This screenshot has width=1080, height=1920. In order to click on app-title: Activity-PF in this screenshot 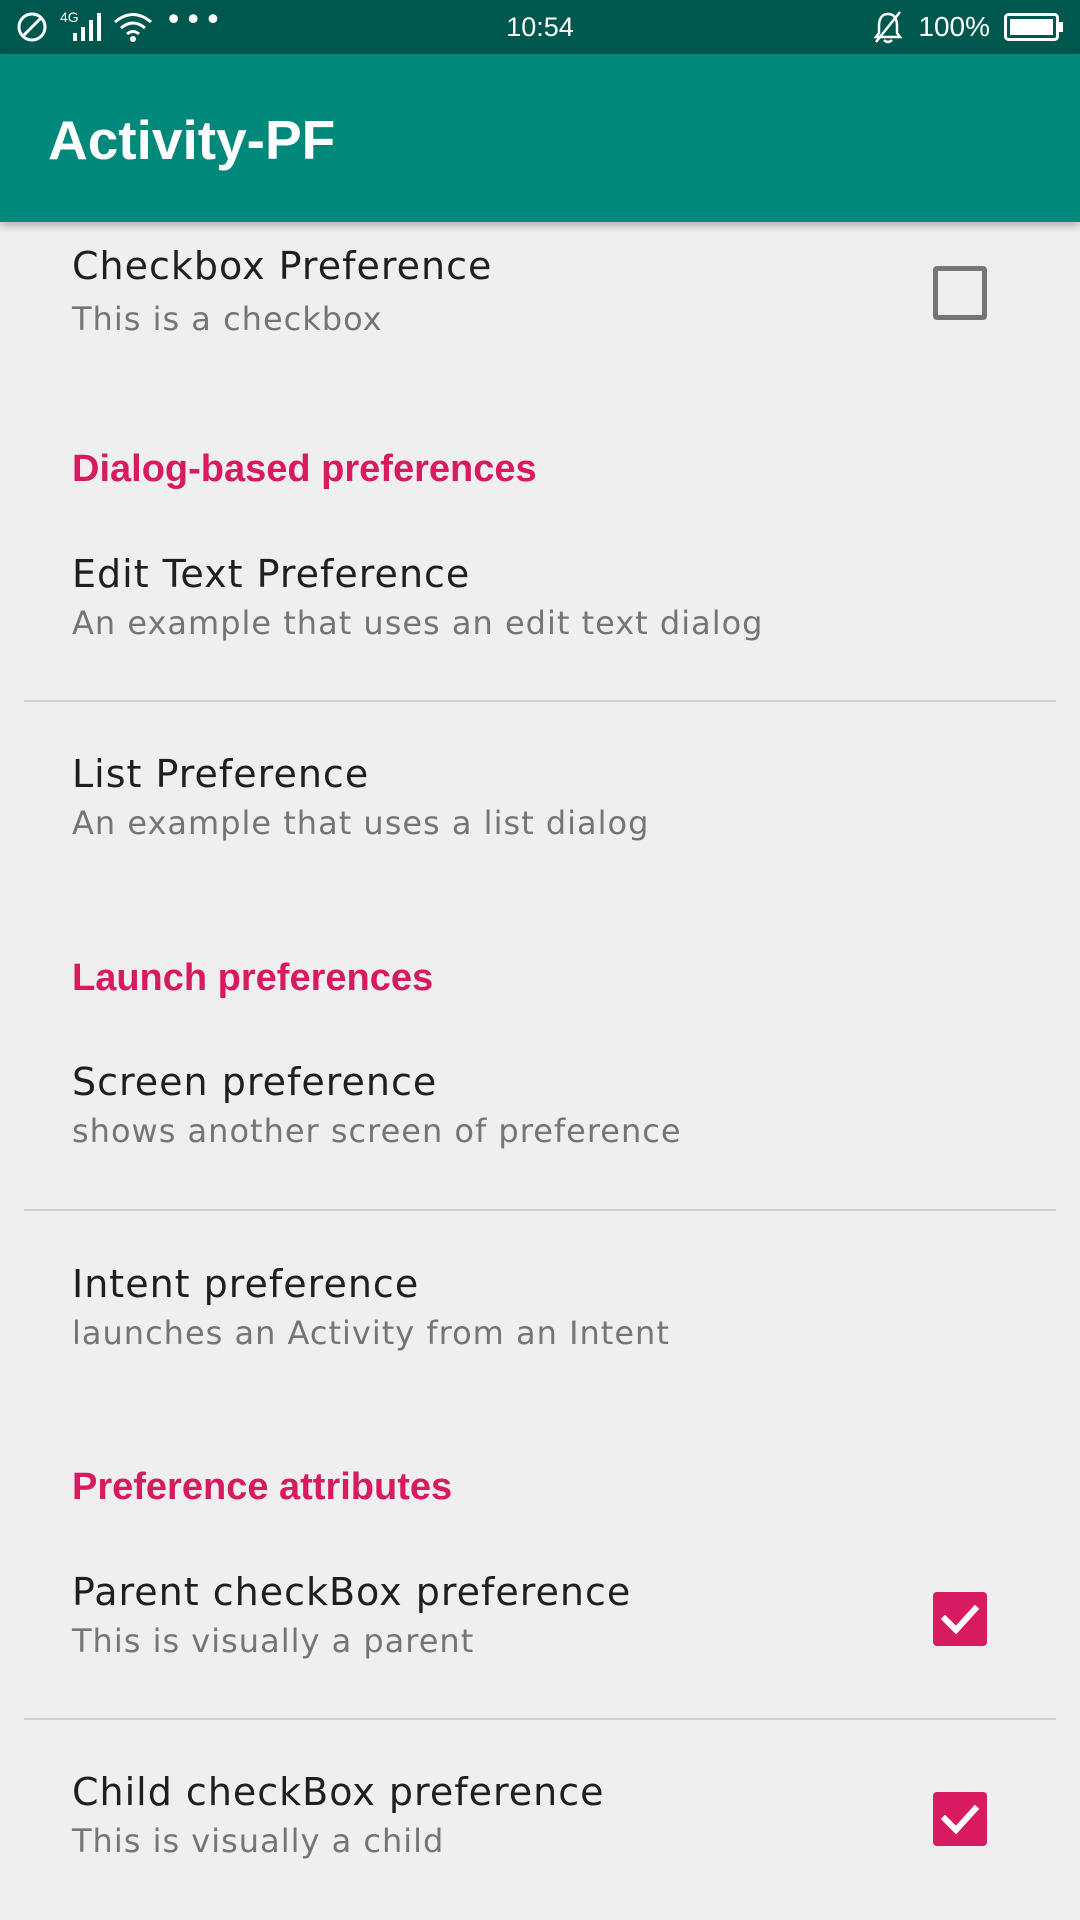, I will do `click(192, 140)`.